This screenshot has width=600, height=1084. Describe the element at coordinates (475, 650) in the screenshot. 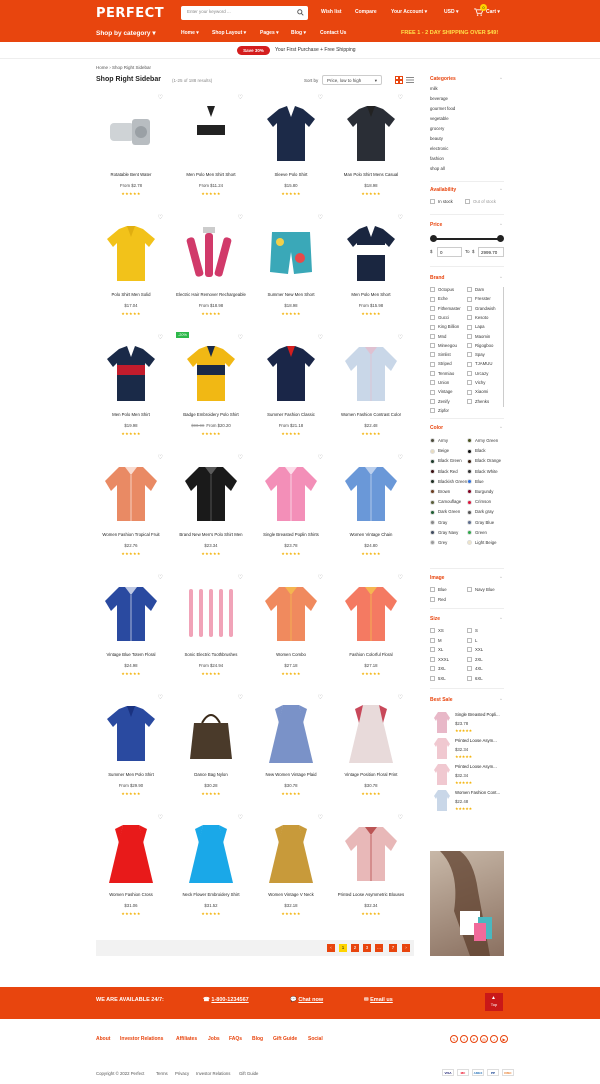

I see `size-filter: XXL` at that location.